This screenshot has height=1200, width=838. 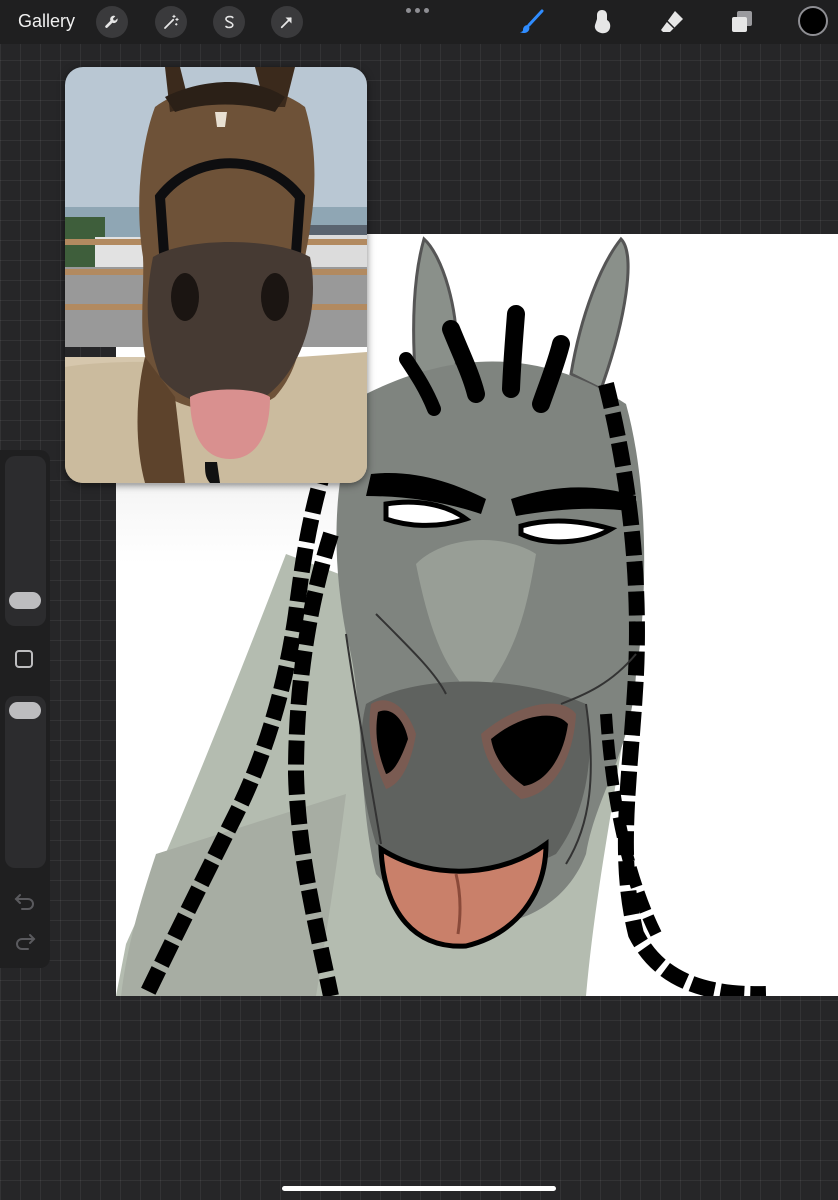 I want to click on top-toolbar: Gallery, so click(x=419, y=22).